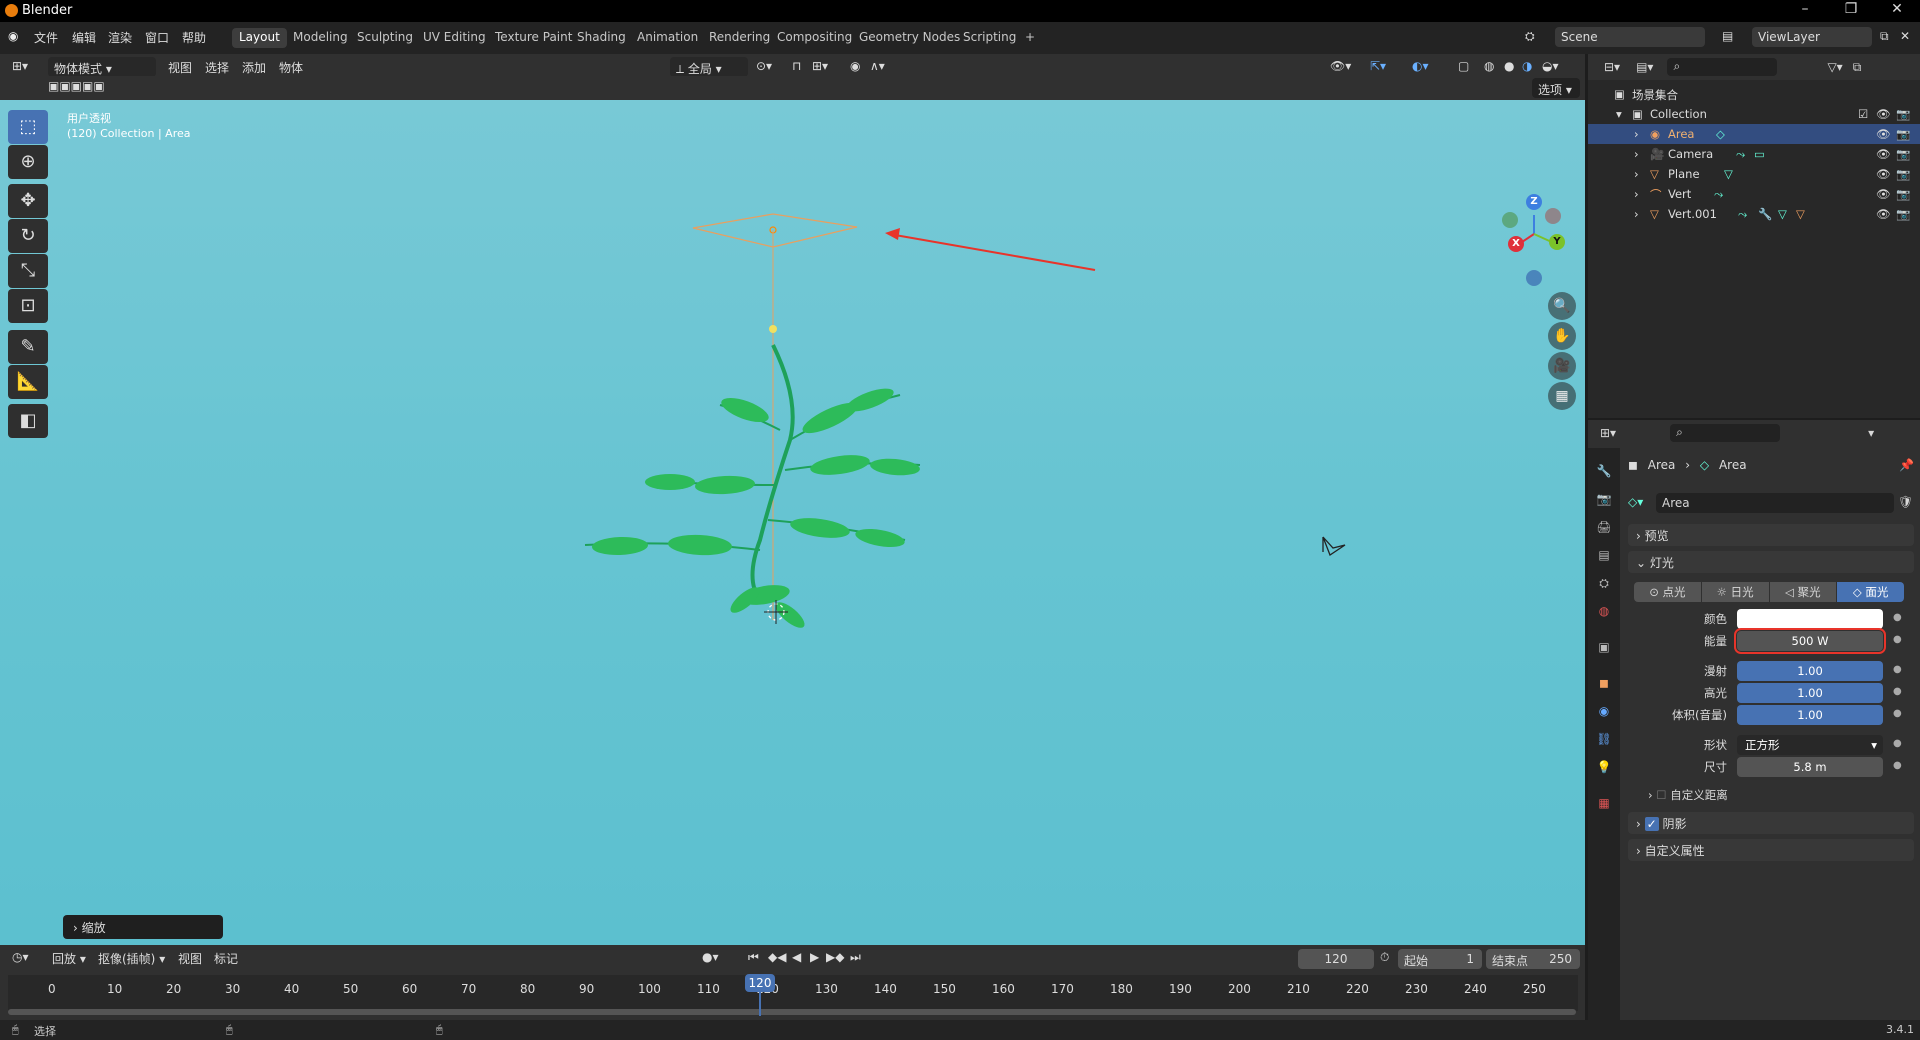 This screenshot has height=1040, width=1920. Describe the element at coordinates (1604, 500) in the screenshot. I see `render-tab-icon: 📷` at that location.